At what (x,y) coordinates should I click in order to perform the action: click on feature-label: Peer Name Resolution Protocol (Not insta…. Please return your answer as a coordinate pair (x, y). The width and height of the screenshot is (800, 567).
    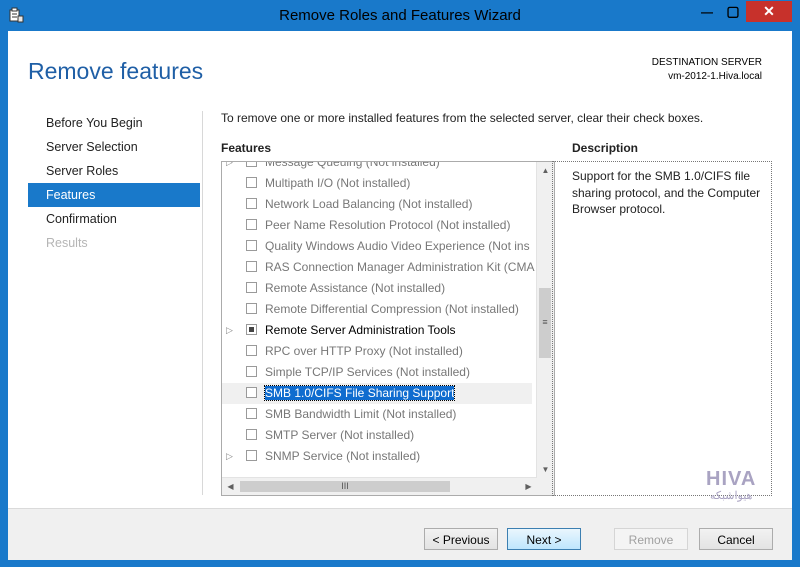
    Looking at the image, I should click on (388, 225).